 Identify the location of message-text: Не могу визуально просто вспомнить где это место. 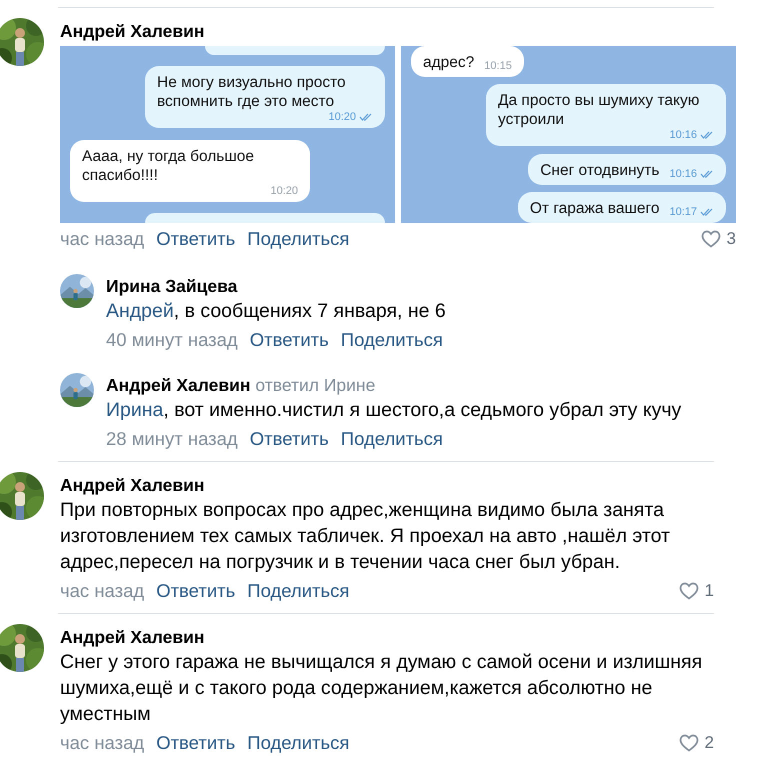
(252, 92).